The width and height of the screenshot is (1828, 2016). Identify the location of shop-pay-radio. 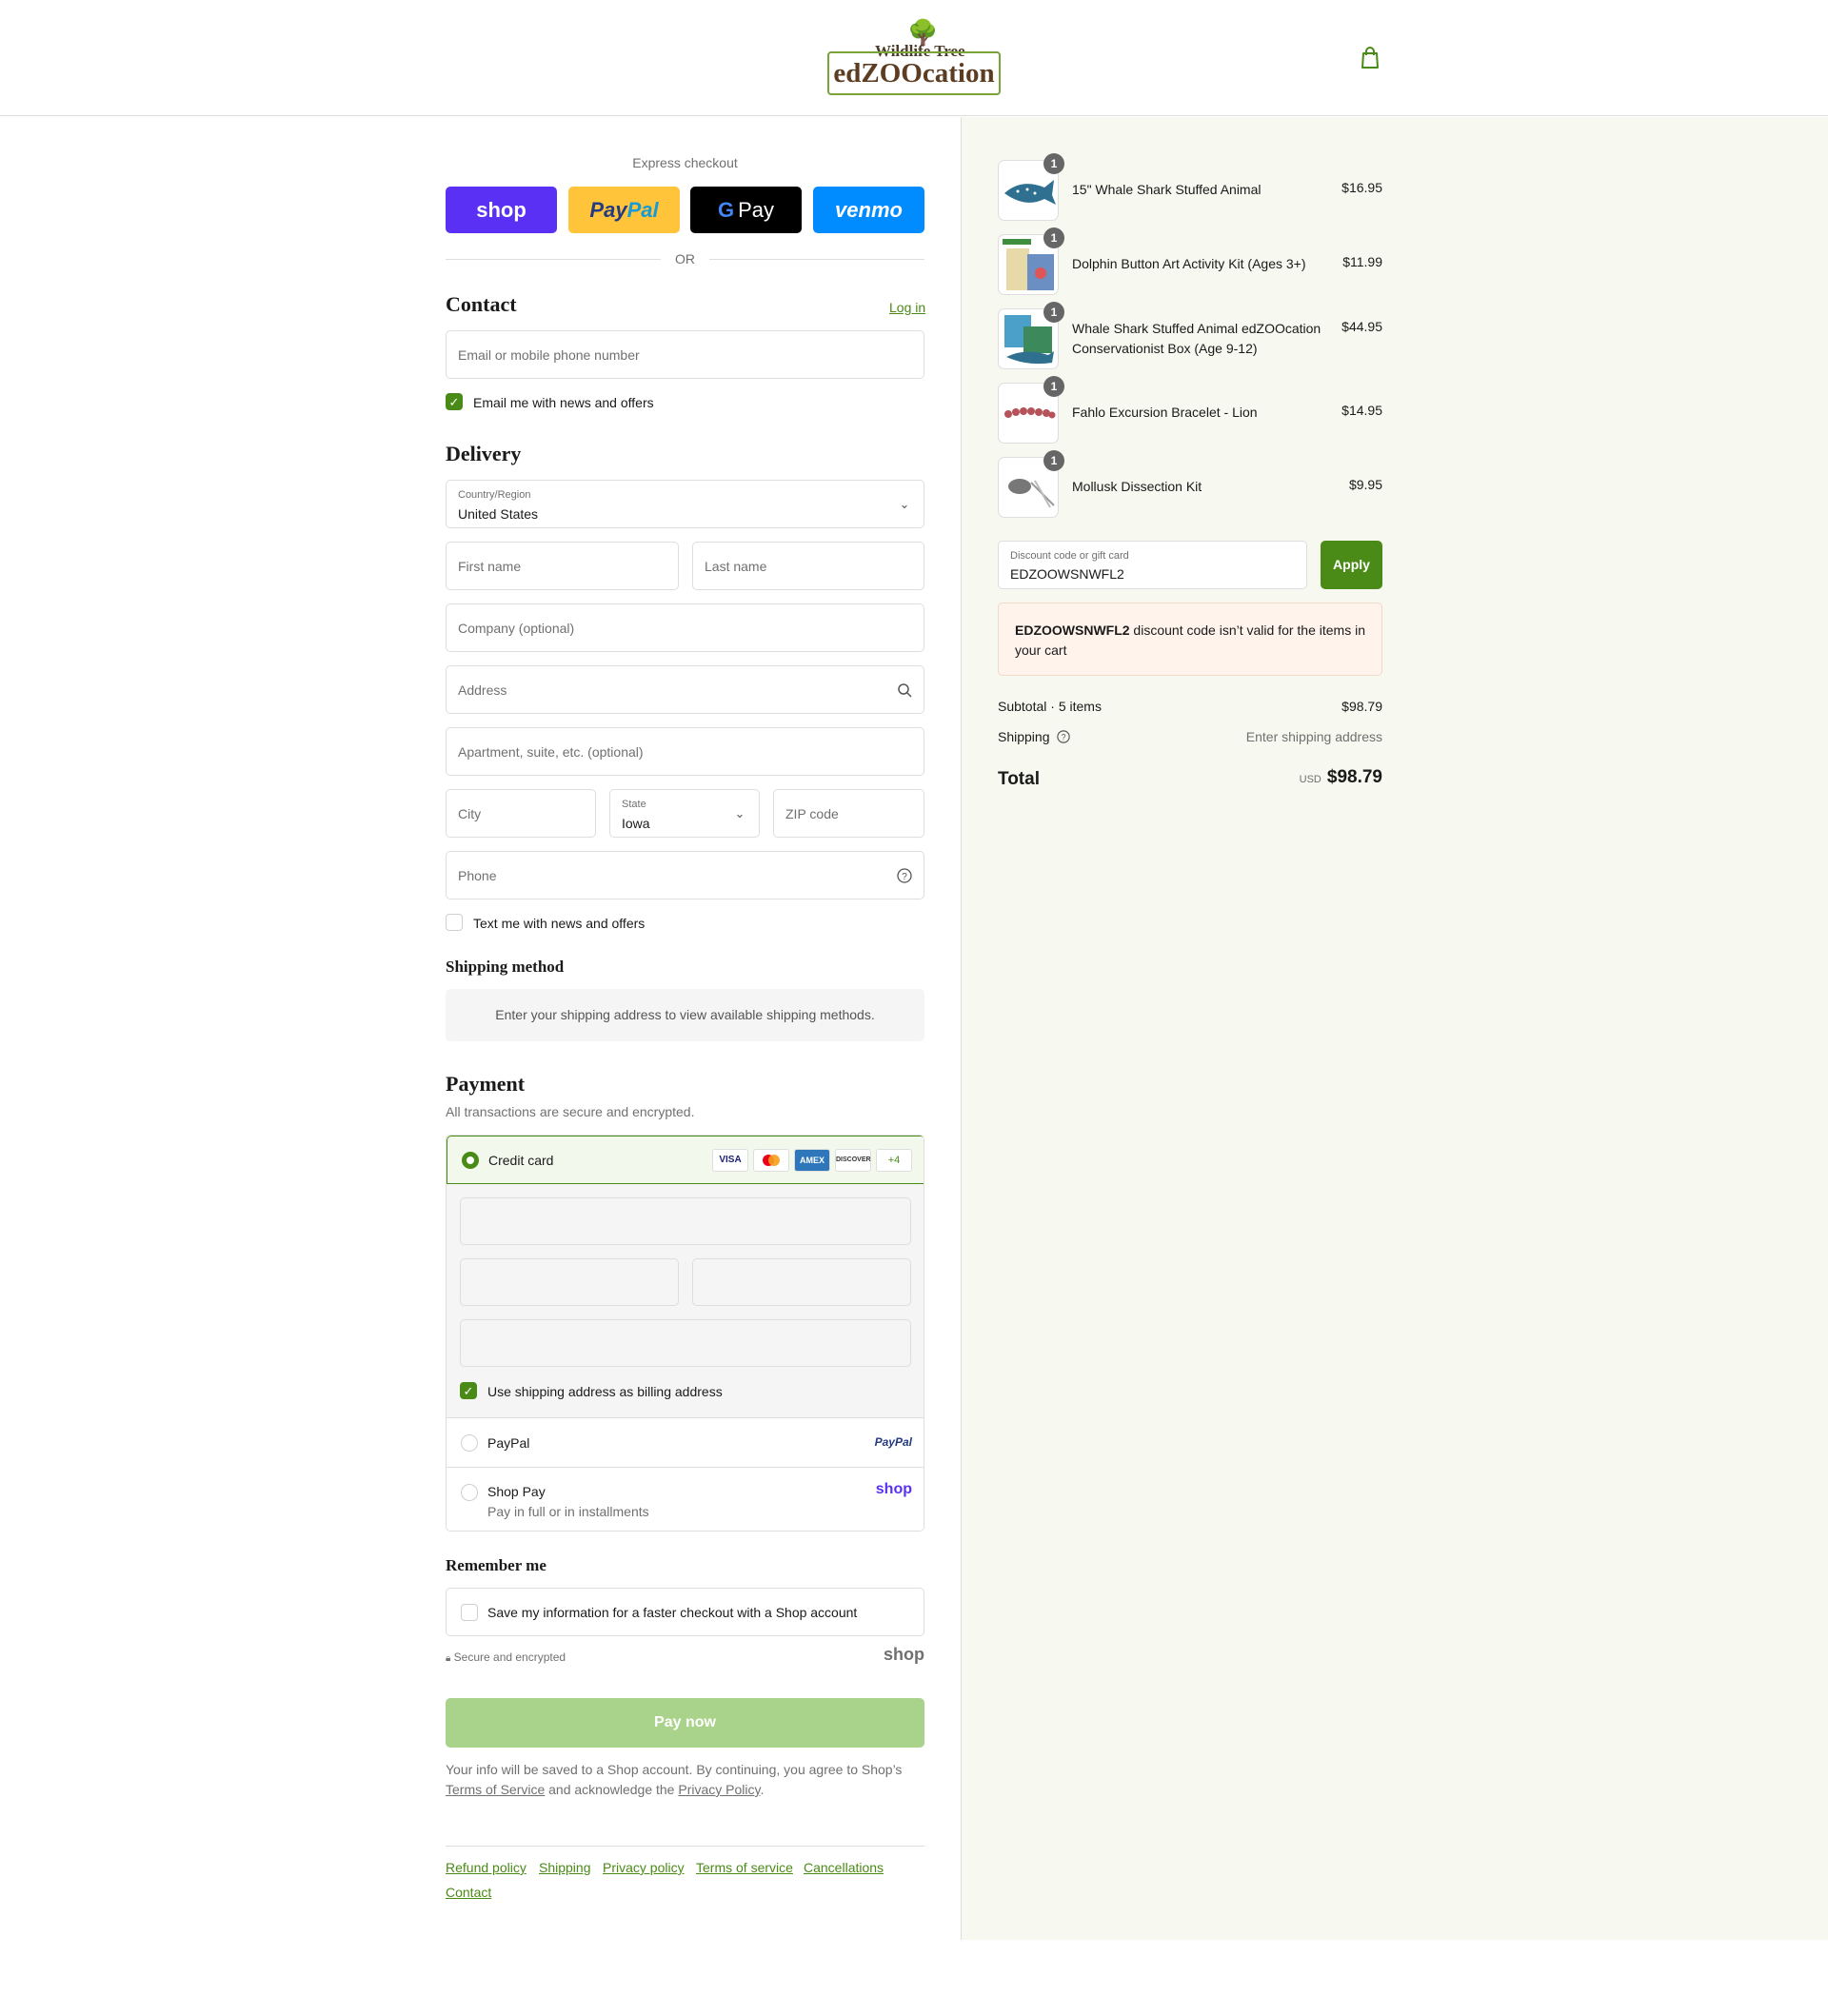
(469, 1492).